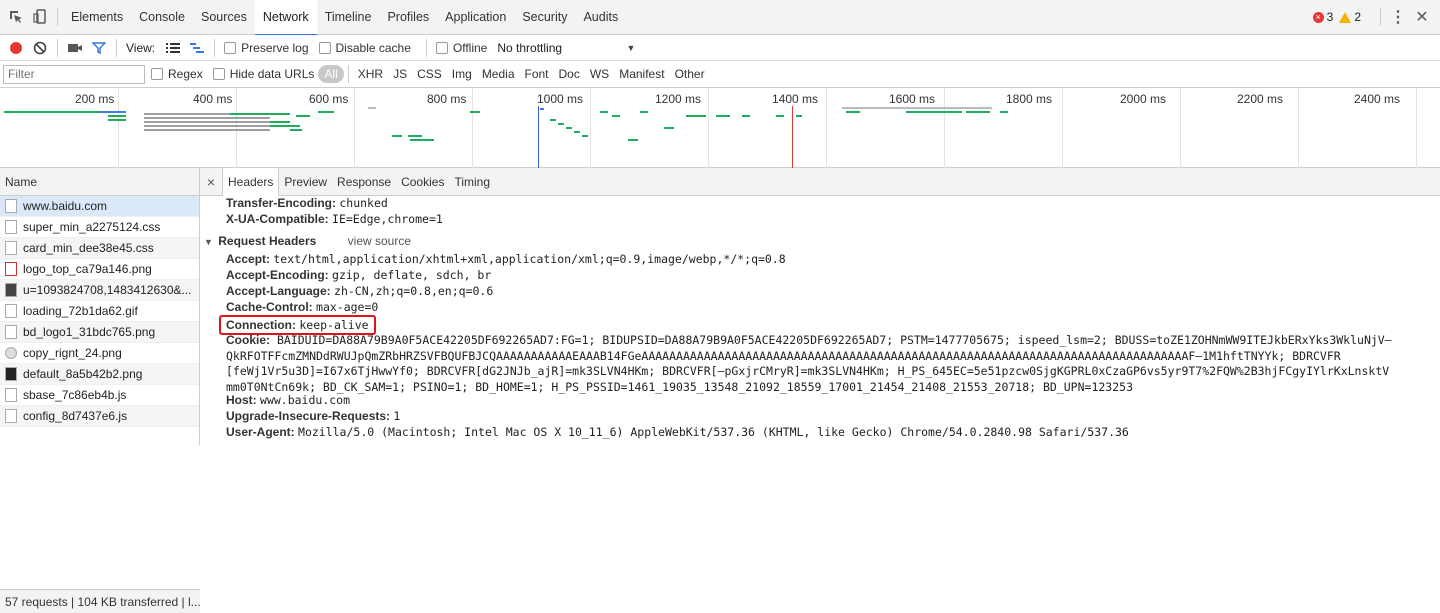  I want to click on list-item: config_8d7437e6.js, so click(99, 416).